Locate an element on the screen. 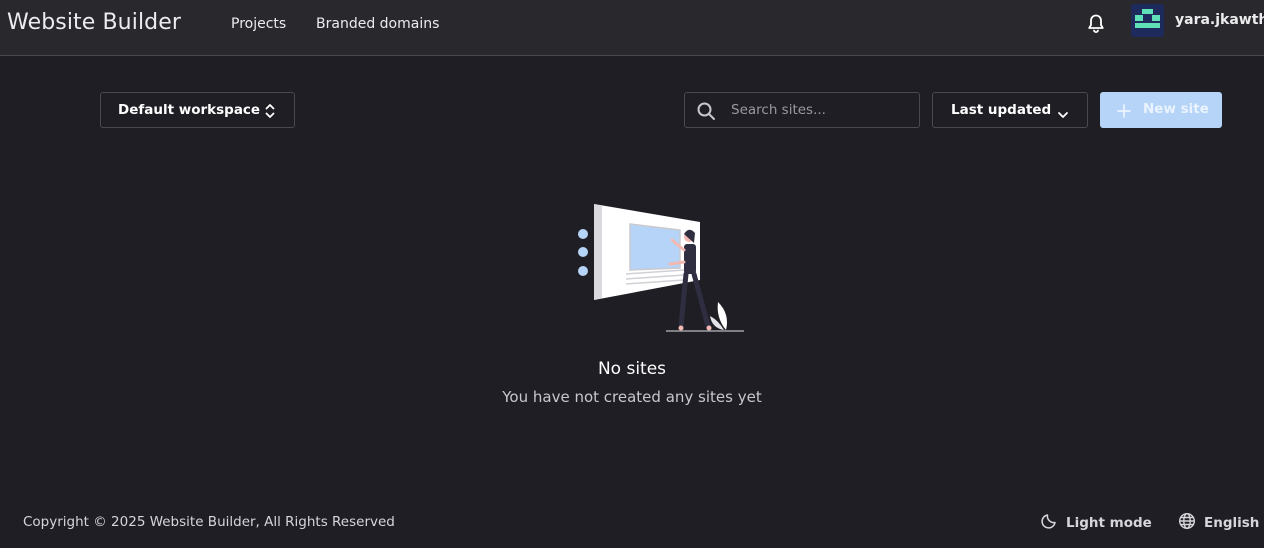  nav-projects: Projects is located at coordinates (258, 24).